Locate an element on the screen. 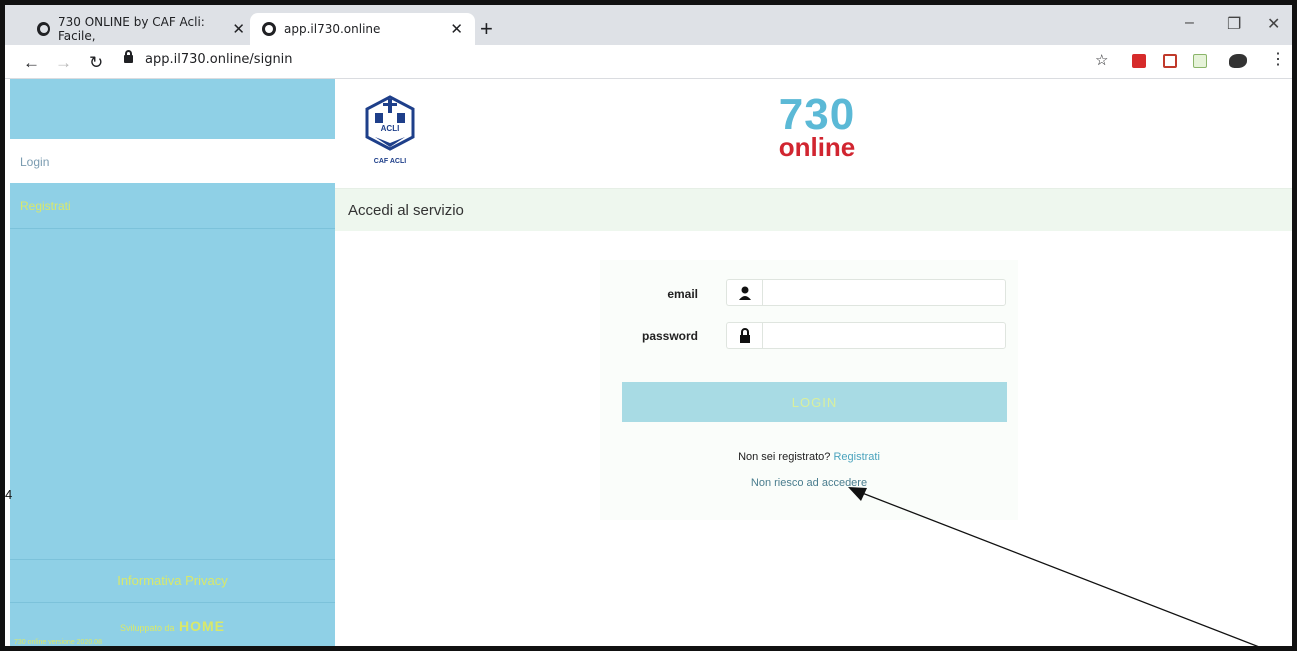 This screenshot has height=651, width=1297. annotation-arrow is located at coordinates (1053, 566).